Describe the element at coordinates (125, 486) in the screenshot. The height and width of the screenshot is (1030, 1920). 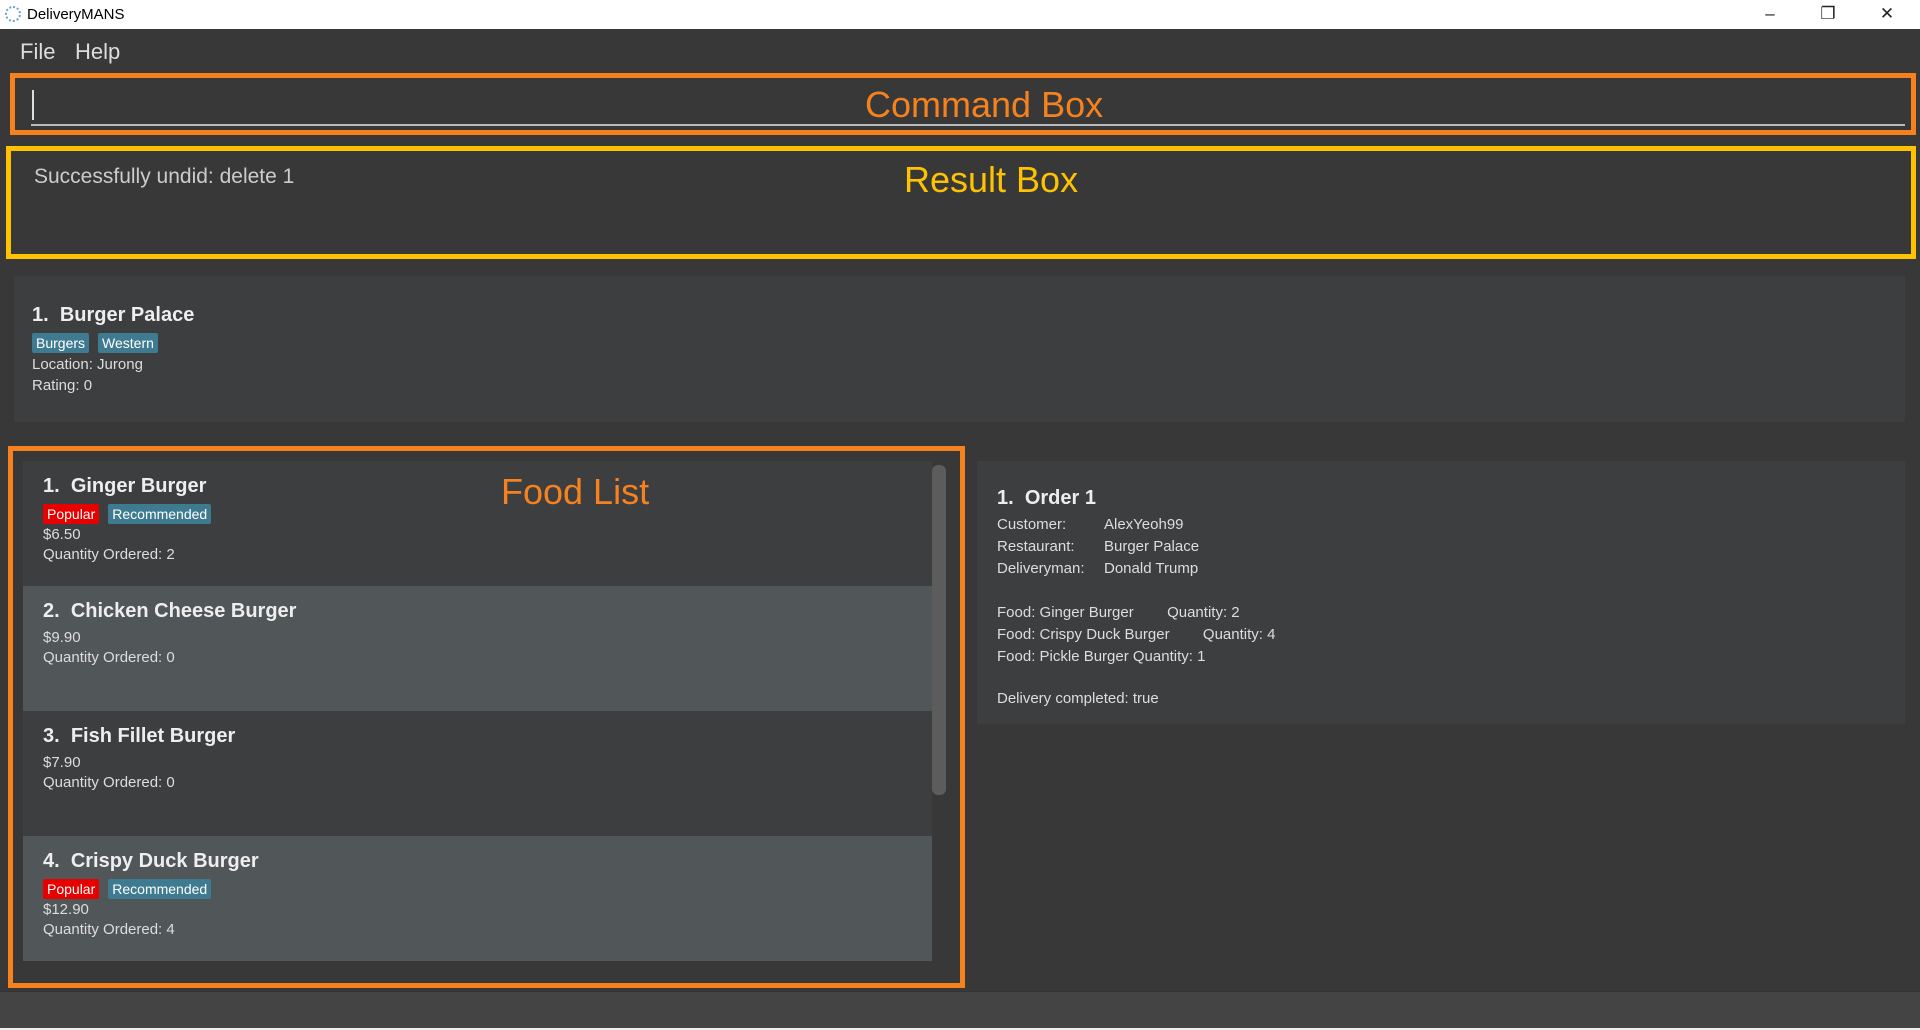
I see `food-name: 1. Ginger Burger` at that location.